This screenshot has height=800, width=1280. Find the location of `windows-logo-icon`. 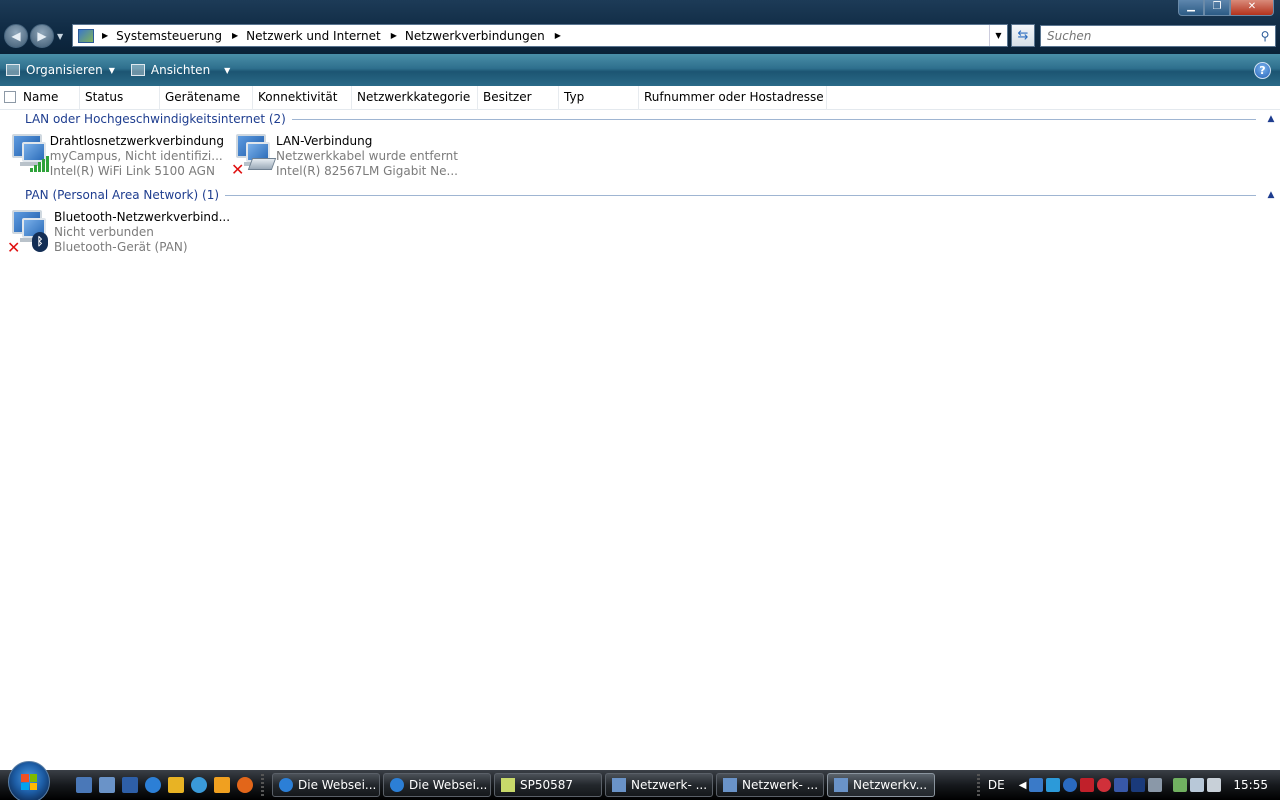

windows-logo-icon is located at coordinates (29, 782).